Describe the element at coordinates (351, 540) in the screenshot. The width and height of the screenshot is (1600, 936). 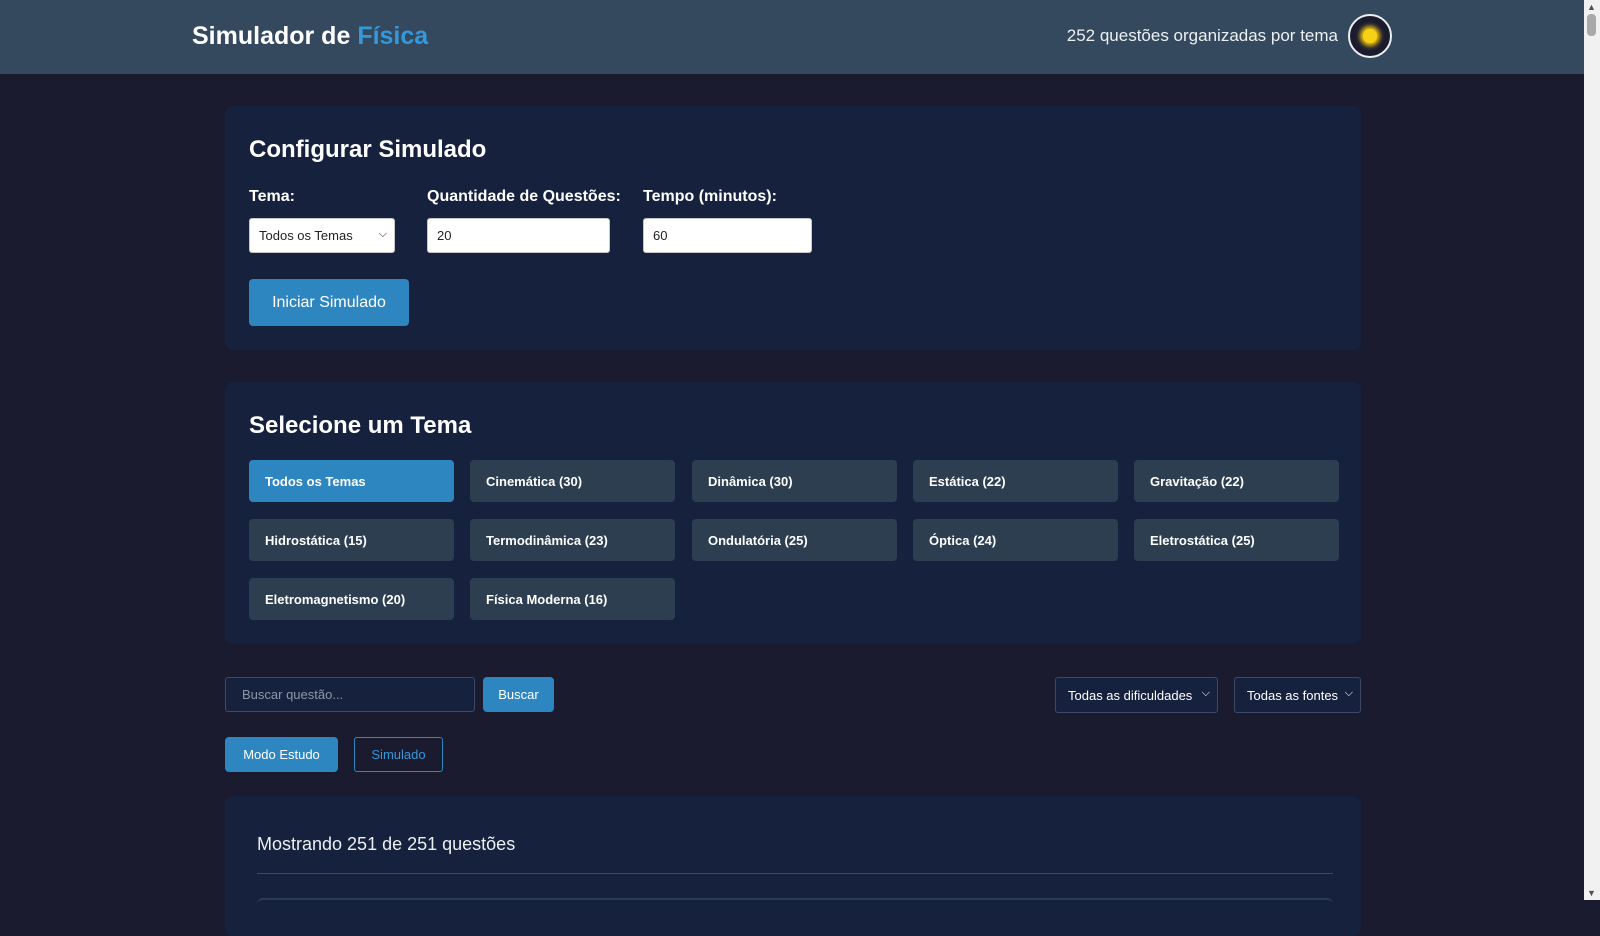
I see `theme-button-hidrostatica: Hidrostática (15)` at that location.